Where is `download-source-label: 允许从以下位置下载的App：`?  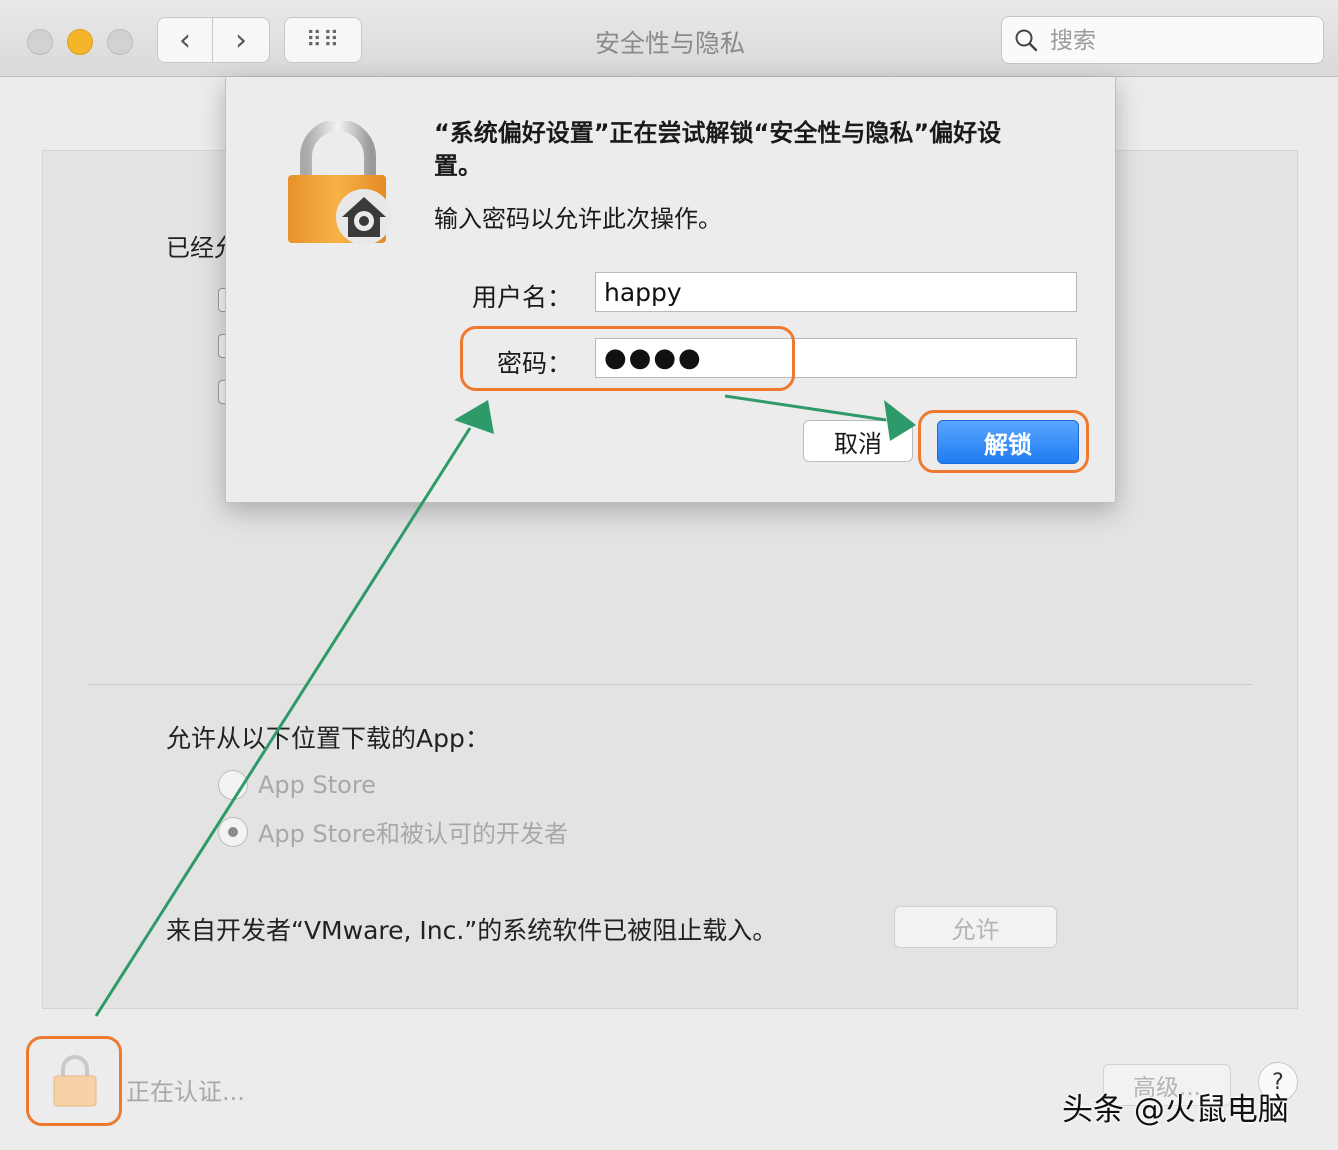
download-source-label: 允许从以下位置下载的App： is located at coordinates (328, 738).